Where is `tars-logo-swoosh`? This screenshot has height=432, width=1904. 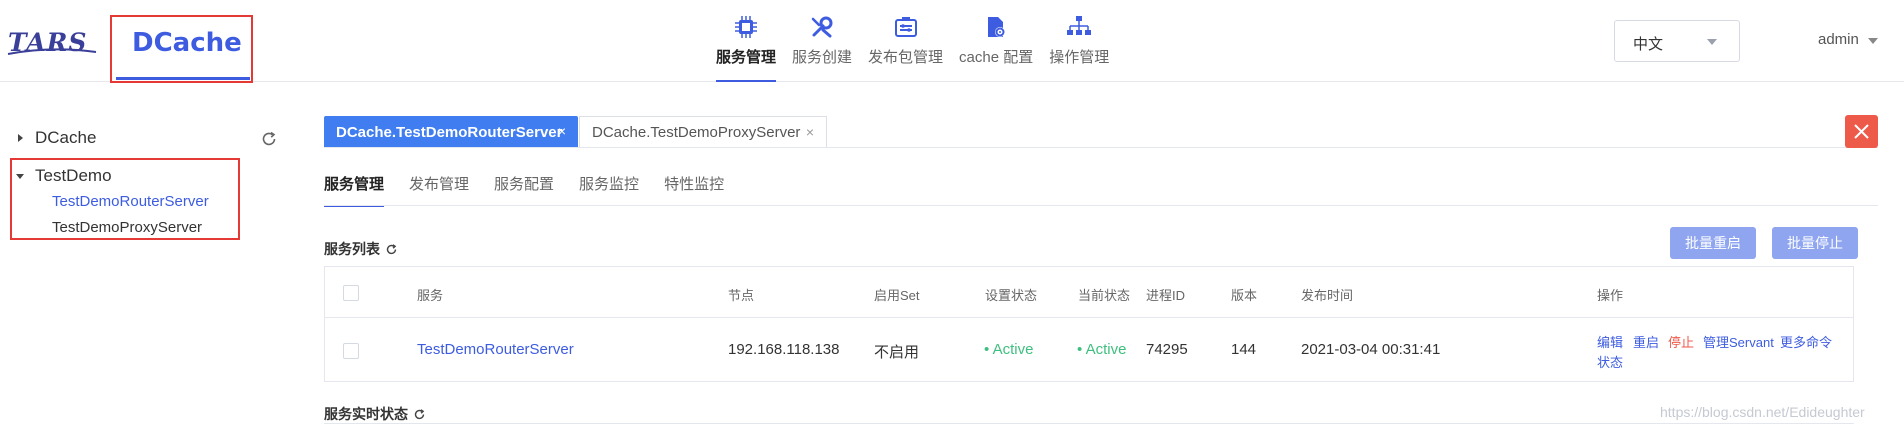 tars-logo-swoosh is located at coordinates (52, 51).